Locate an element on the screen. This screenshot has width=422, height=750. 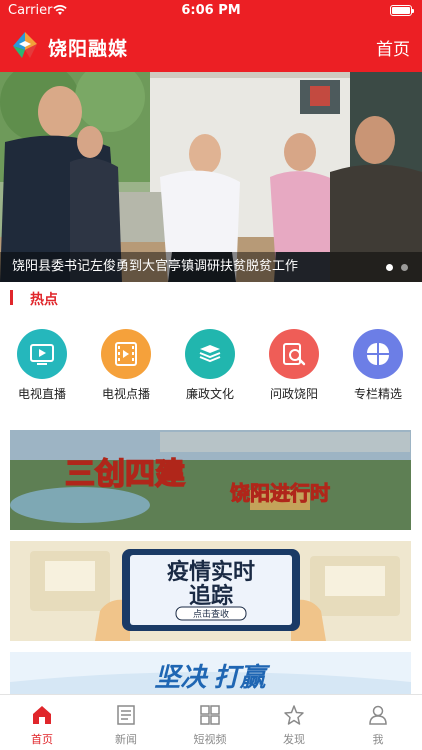
document-search-icon is located at coordinates (294, 354).